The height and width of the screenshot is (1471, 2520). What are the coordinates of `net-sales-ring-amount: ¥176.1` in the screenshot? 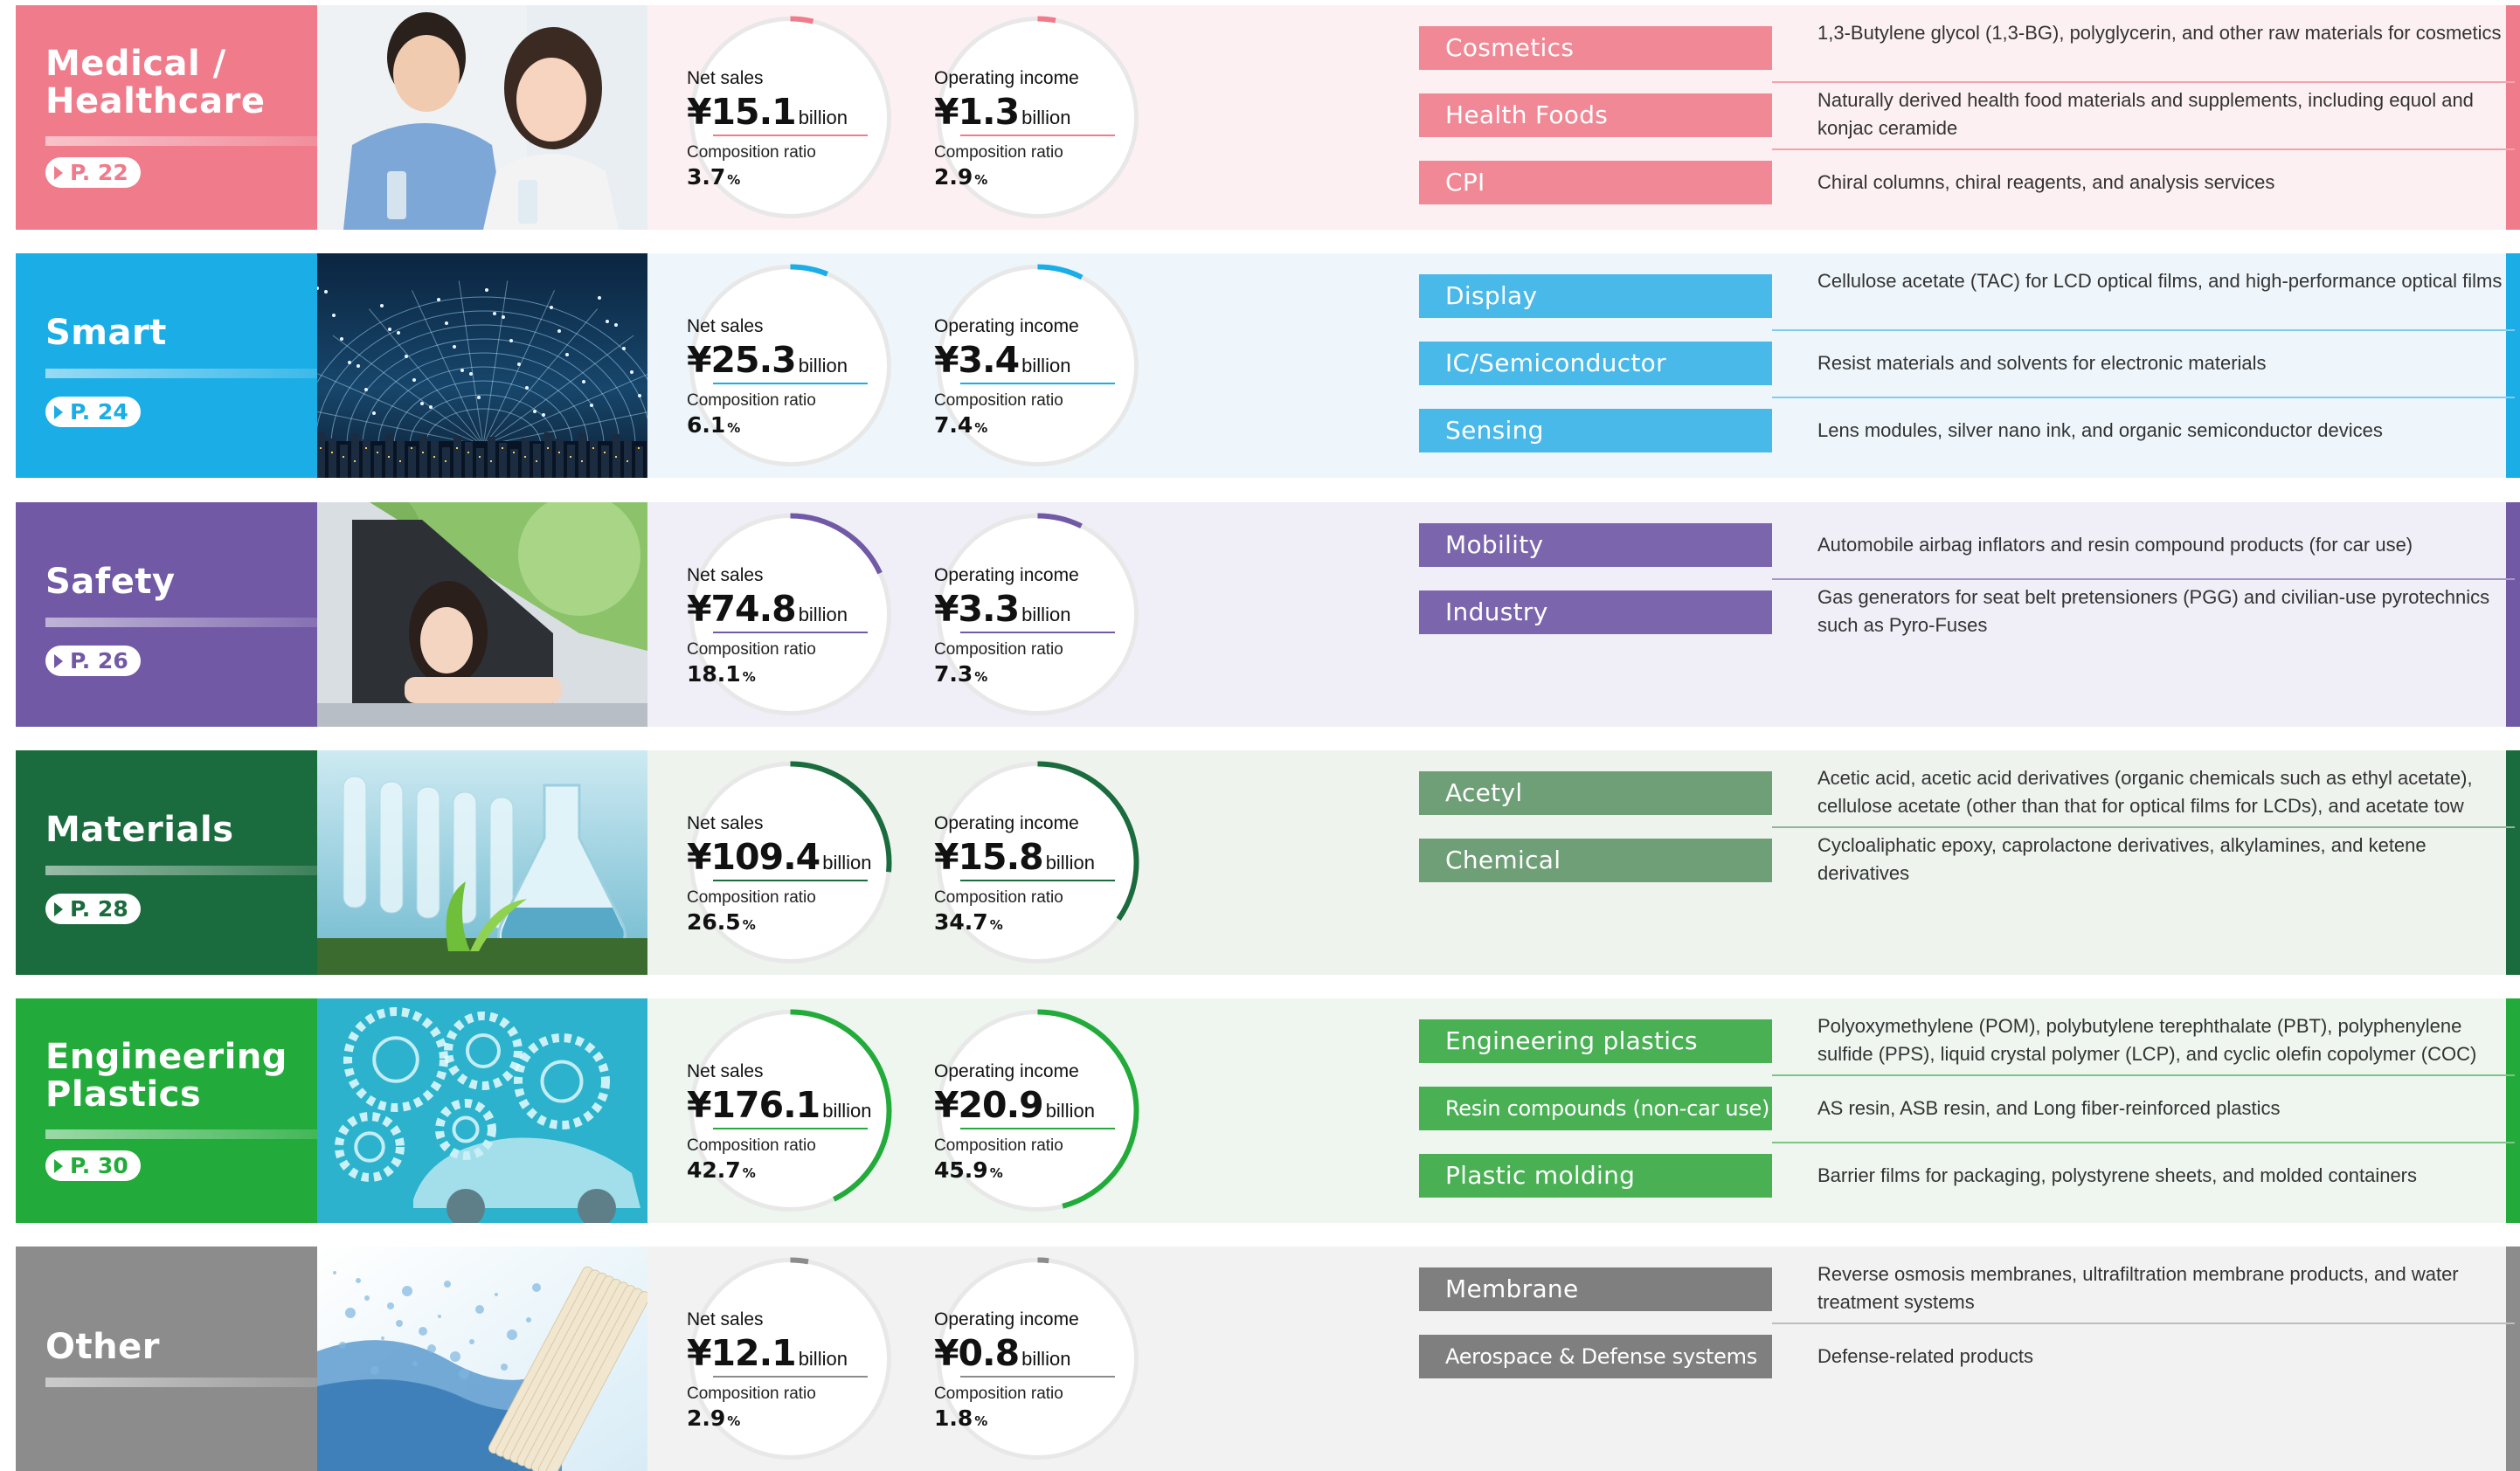 It's located at (753, 1105).